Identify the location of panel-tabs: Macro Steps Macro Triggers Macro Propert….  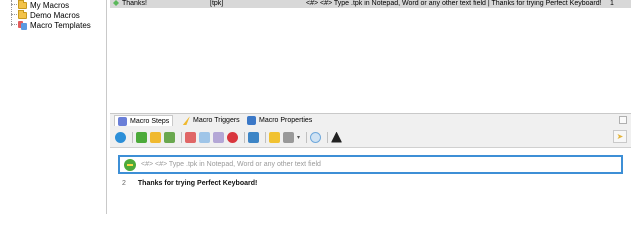
(370, 120).